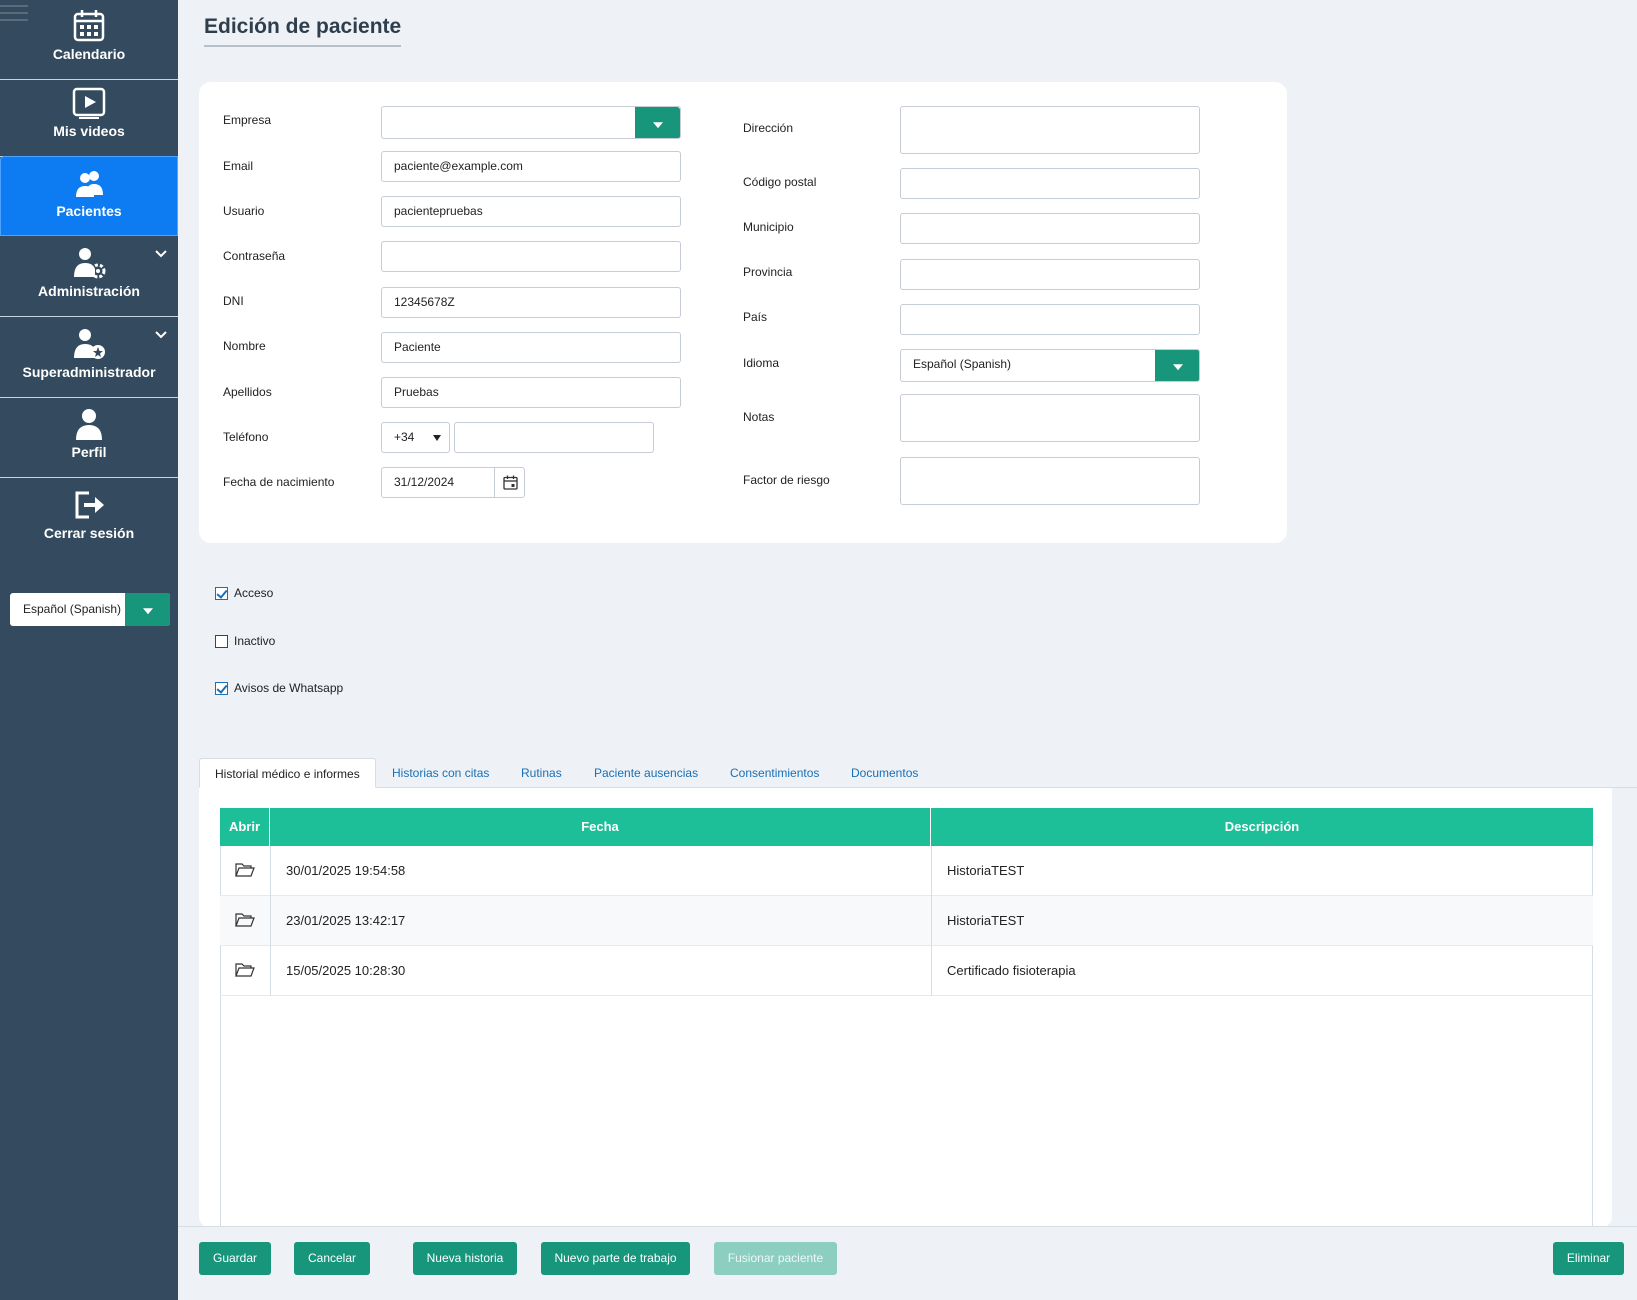 Image resolution: width=1637 pixels, height=1300 pixels. Describe the element at coordinates (346, 970) in the screenshot. I see `fecha-cell: 15/05/2025 10:28:30` at that location.